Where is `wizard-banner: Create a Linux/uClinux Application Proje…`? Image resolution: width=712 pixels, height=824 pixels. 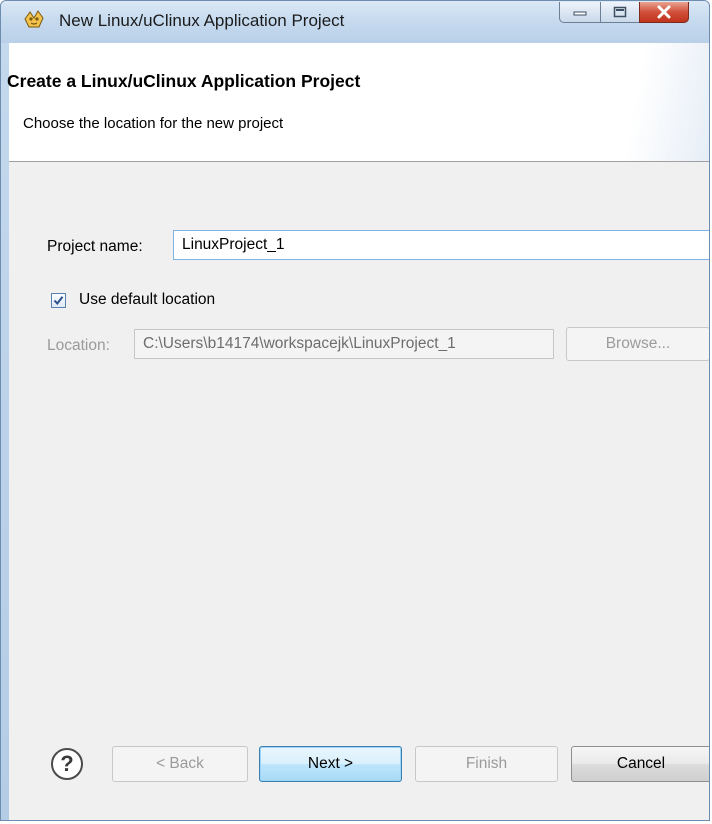
wizard-banner: Create a Linux/uClinux Application Proje… is located at coordinates (358, 102).